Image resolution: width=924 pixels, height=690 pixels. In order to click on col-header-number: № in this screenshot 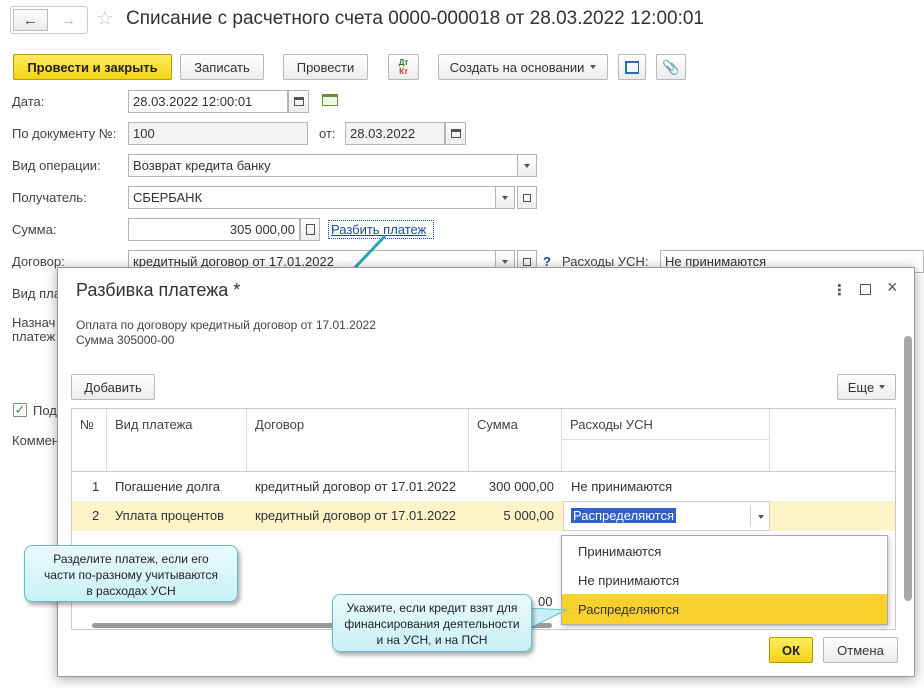, I will do `click(89, 440)`.